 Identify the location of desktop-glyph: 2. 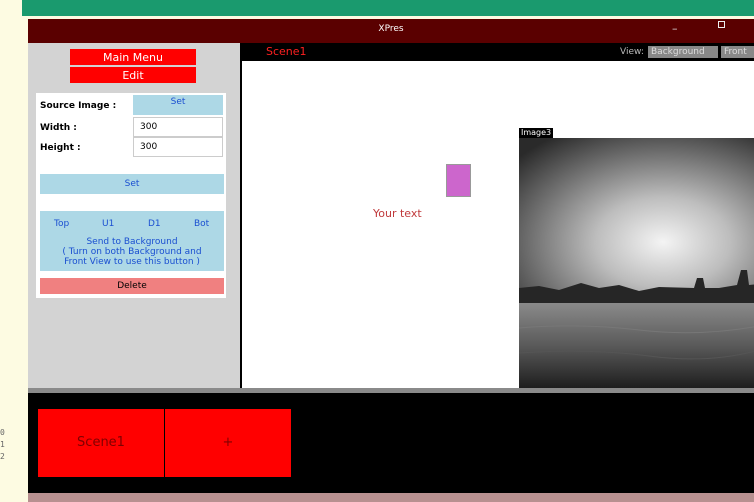
(2, 456).